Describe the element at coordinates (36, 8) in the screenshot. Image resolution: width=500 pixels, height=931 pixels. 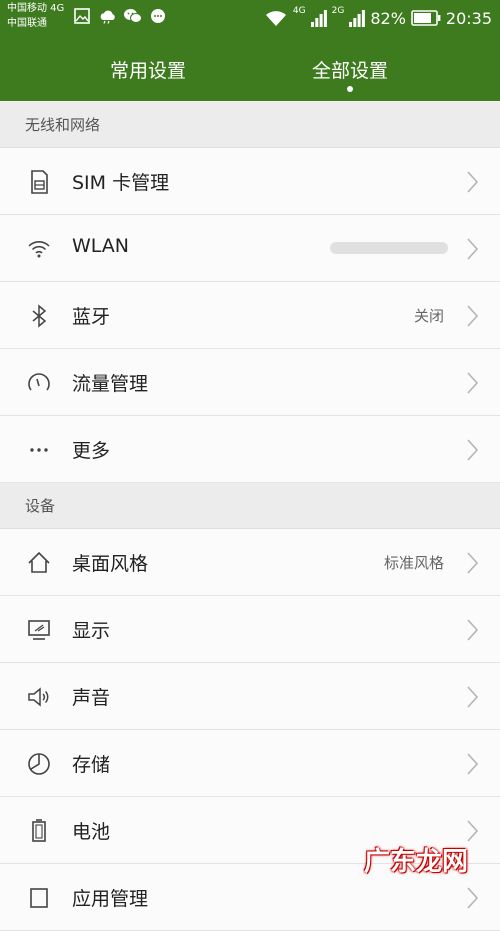
I see `carrier-1: 中国移动 4G` at that location.